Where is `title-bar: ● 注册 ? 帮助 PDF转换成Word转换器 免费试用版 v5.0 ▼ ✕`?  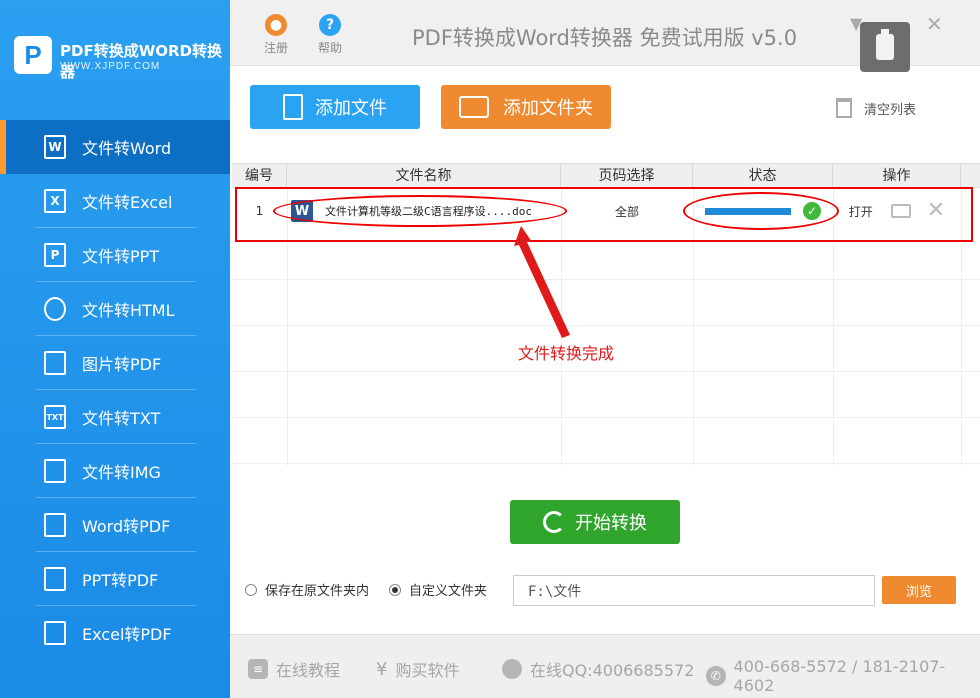
title-bar: ● 注册 ? 帮助 PDF转换成Word转换器 免费试用版 v5.0 ▼ ✕ is located at coordinates (605, 36).